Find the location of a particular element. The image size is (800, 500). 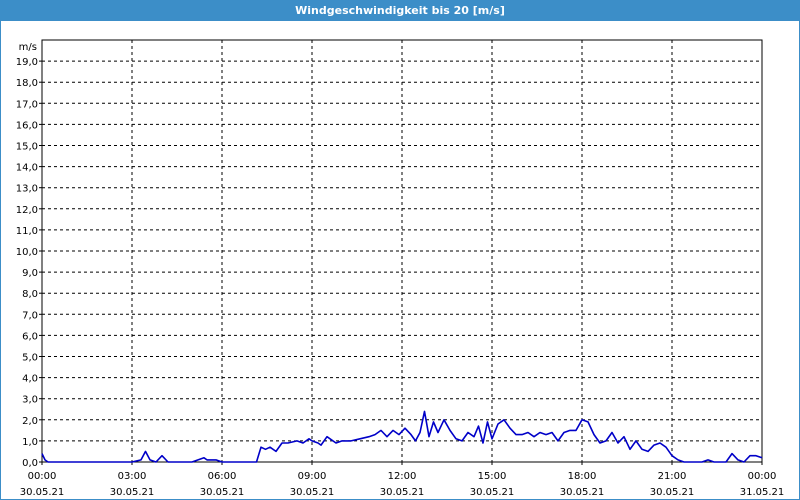

y-tick-label: 17,0 is located at coordinates (27, 104).